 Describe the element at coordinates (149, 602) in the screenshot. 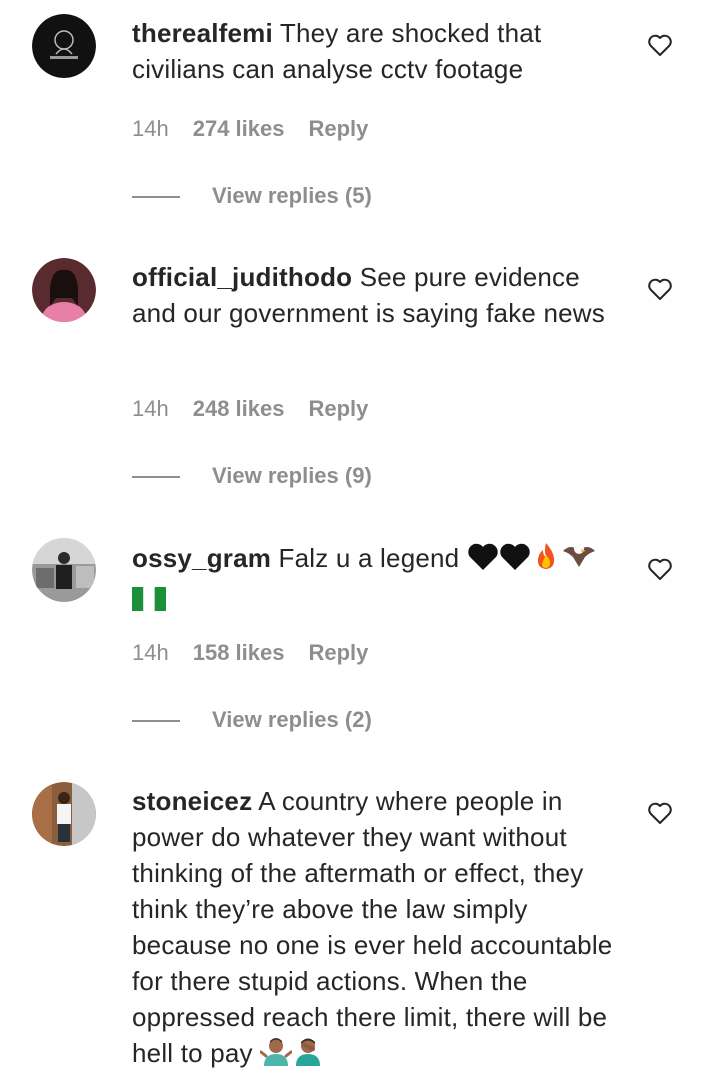

I see `nigeria-flag-emoji` at that location.